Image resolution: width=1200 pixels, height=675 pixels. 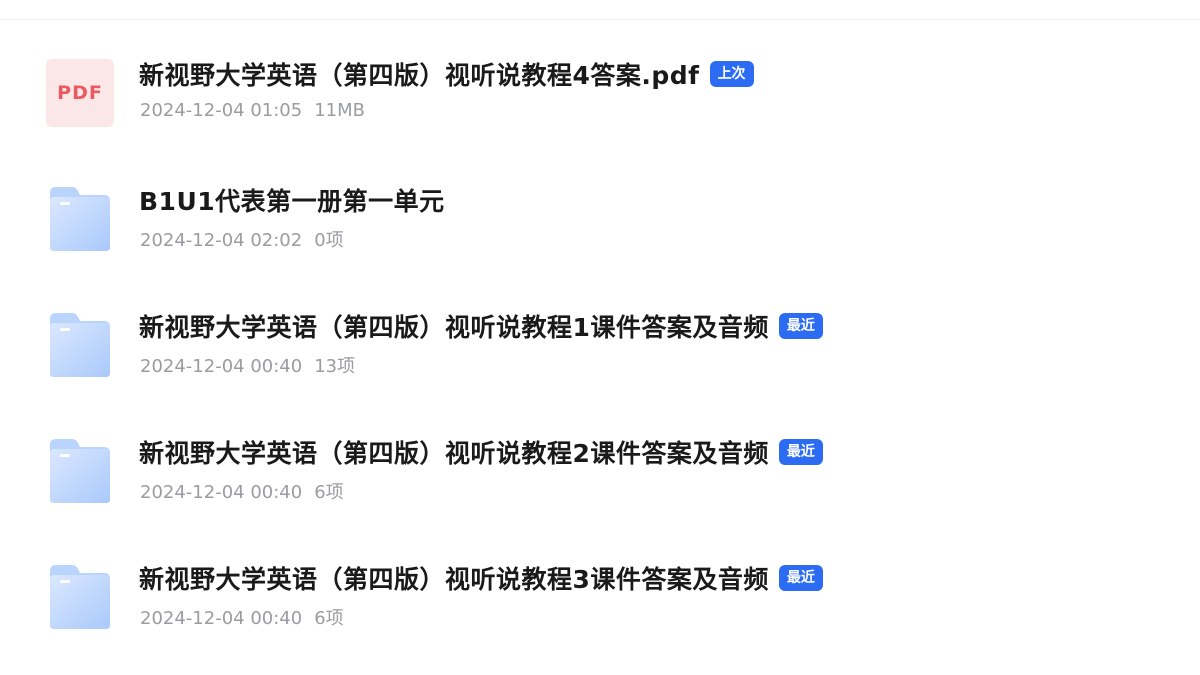 I want to click on file-name-line: B1U1代表第一册第一单元, so click(x=292, y=200).